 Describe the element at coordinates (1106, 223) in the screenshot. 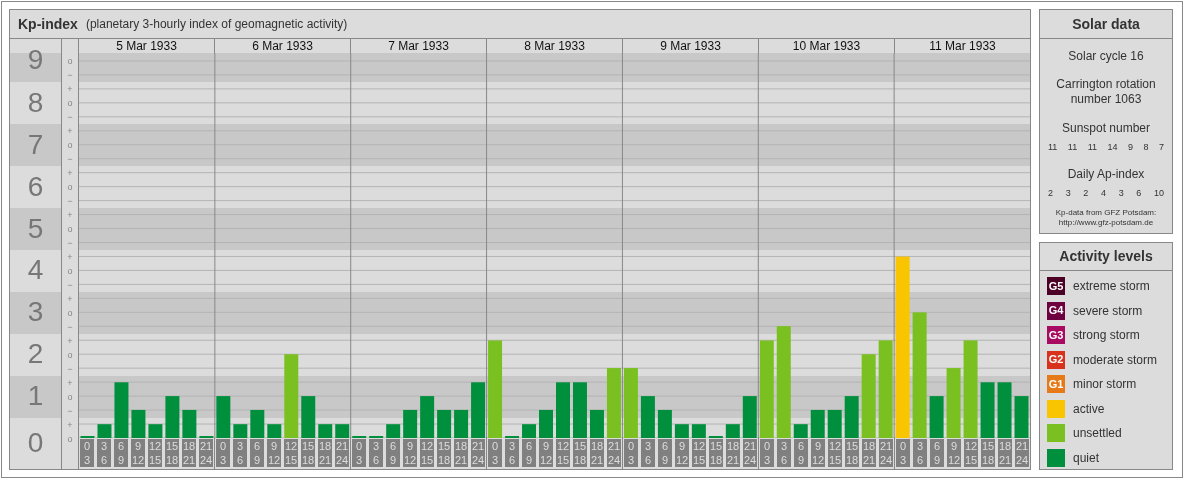

I see `credit-link: http://www.gfz-potsdam.de` at that location.